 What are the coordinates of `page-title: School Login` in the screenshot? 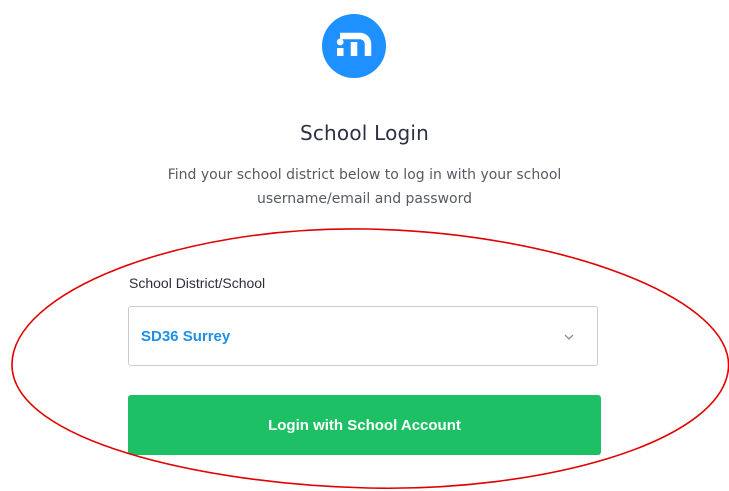 It's located at (364, 133).